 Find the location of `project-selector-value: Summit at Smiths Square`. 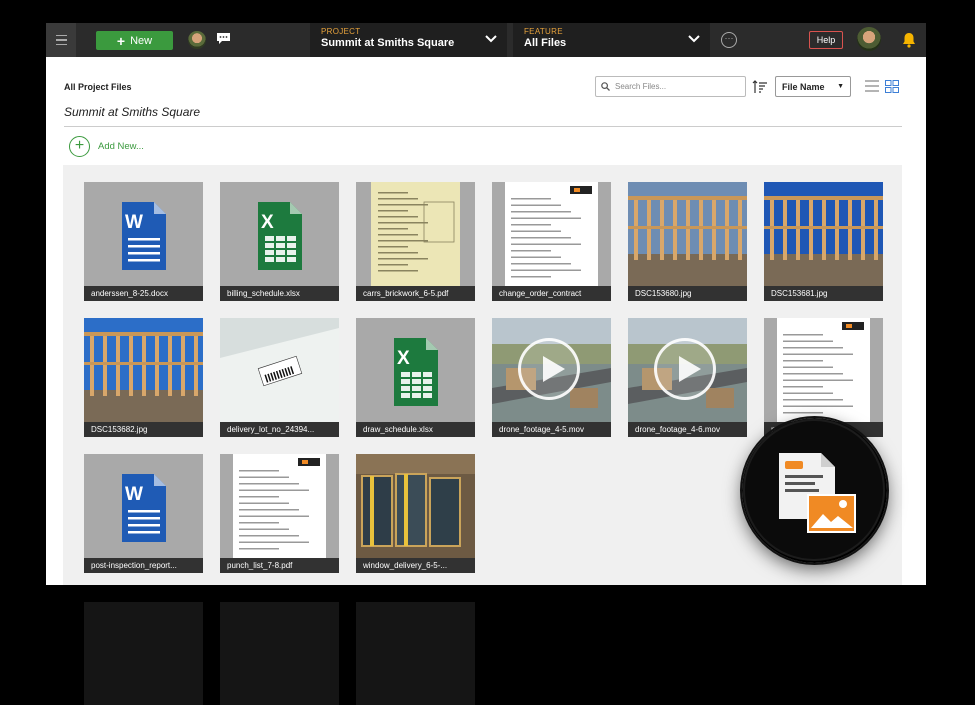

project-selector-value: Summit at Smiths Square is located at coordinates (388, 43).